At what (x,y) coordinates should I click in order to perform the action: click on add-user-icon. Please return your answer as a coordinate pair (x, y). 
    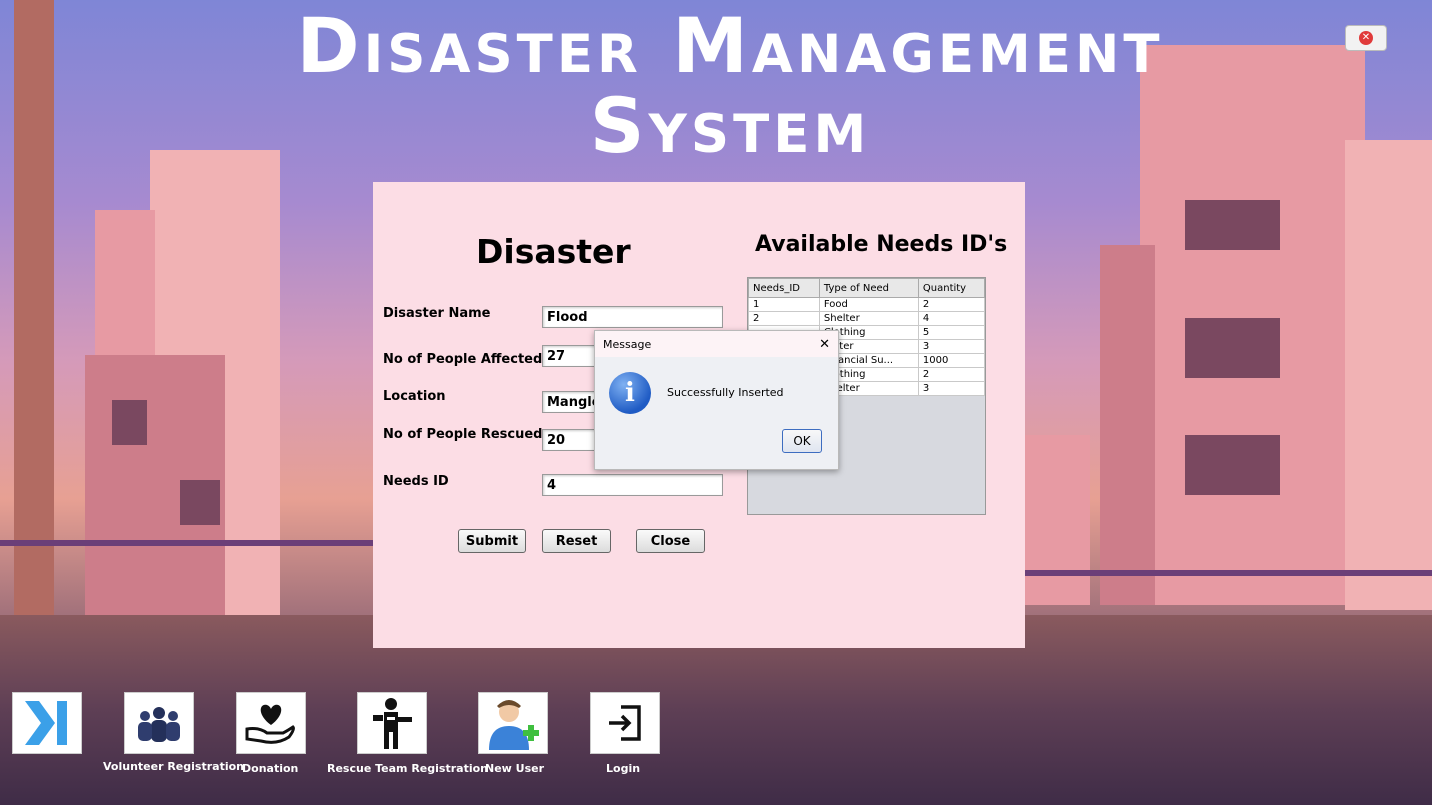
    Looking at the image, I should click on (514, 725).